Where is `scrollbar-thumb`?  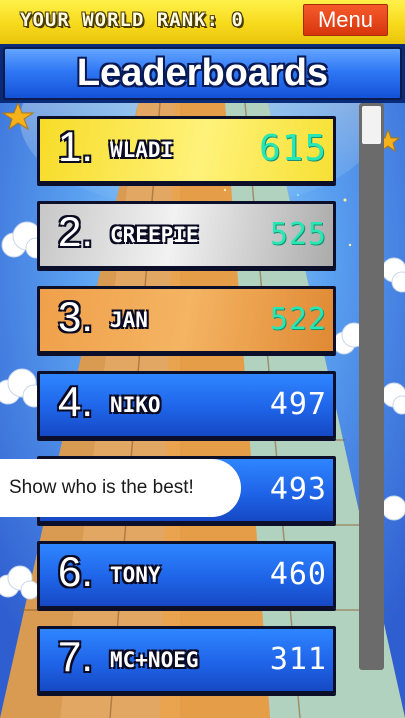 scrollbar-thumb is located at coordinates (371, 125).